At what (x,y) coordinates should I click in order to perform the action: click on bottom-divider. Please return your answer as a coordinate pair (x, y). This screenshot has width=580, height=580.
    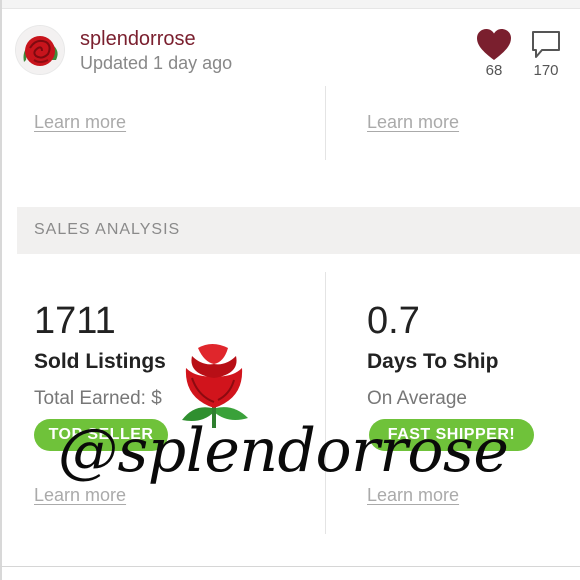
    Looking at the image, I should click on (290, 566).